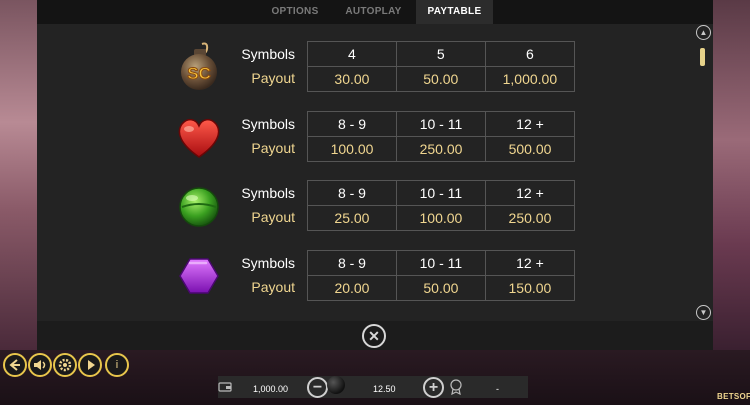 This screenshot has width=750, height=405. I want to click on scrollbar-thumb, so click(702, 57).